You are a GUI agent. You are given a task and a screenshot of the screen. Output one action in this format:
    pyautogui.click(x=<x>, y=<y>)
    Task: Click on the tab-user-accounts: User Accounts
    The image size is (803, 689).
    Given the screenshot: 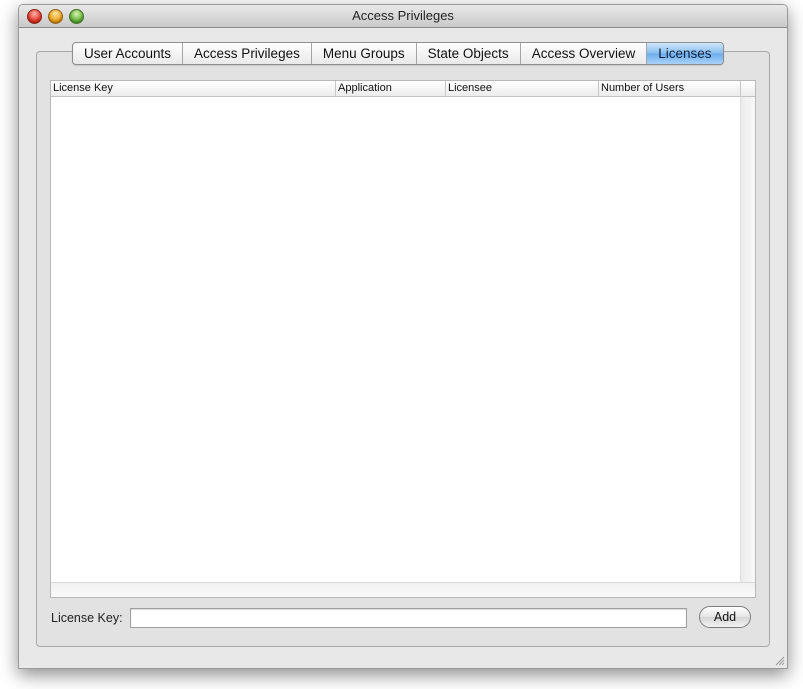 What is the action you would take?
    pyautogui.click(x=128, y=53)
    